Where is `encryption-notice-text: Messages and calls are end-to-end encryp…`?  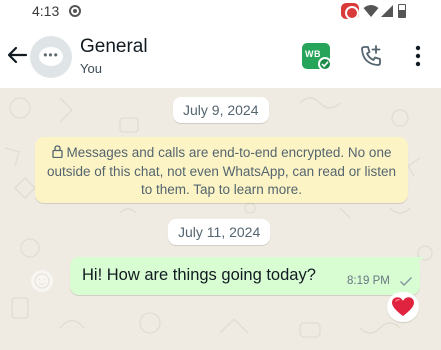 encryption-notice-text: Messages and calls are end-to-end encryp… is located at coordinates (221, 171).